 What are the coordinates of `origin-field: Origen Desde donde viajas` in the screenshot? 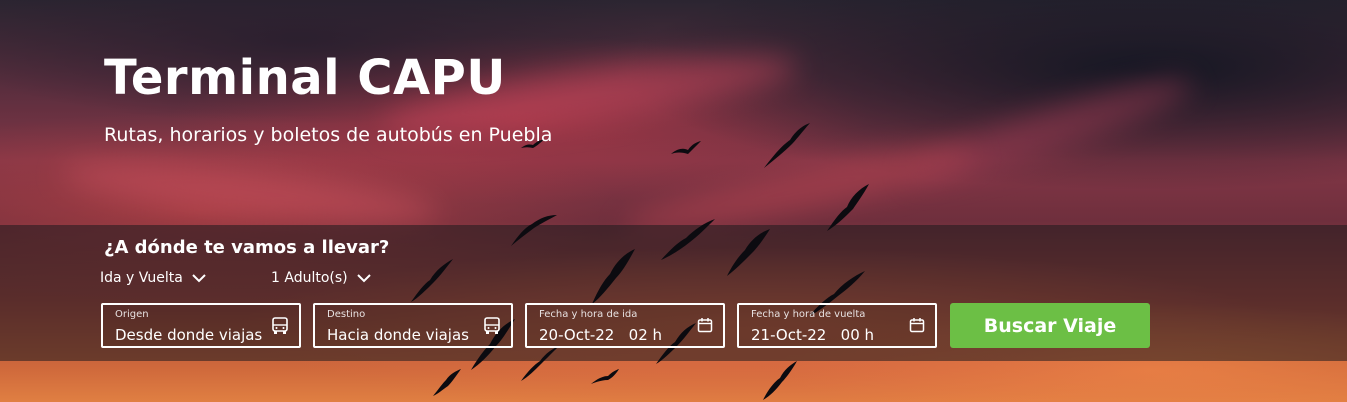 It's located at (201, 325).